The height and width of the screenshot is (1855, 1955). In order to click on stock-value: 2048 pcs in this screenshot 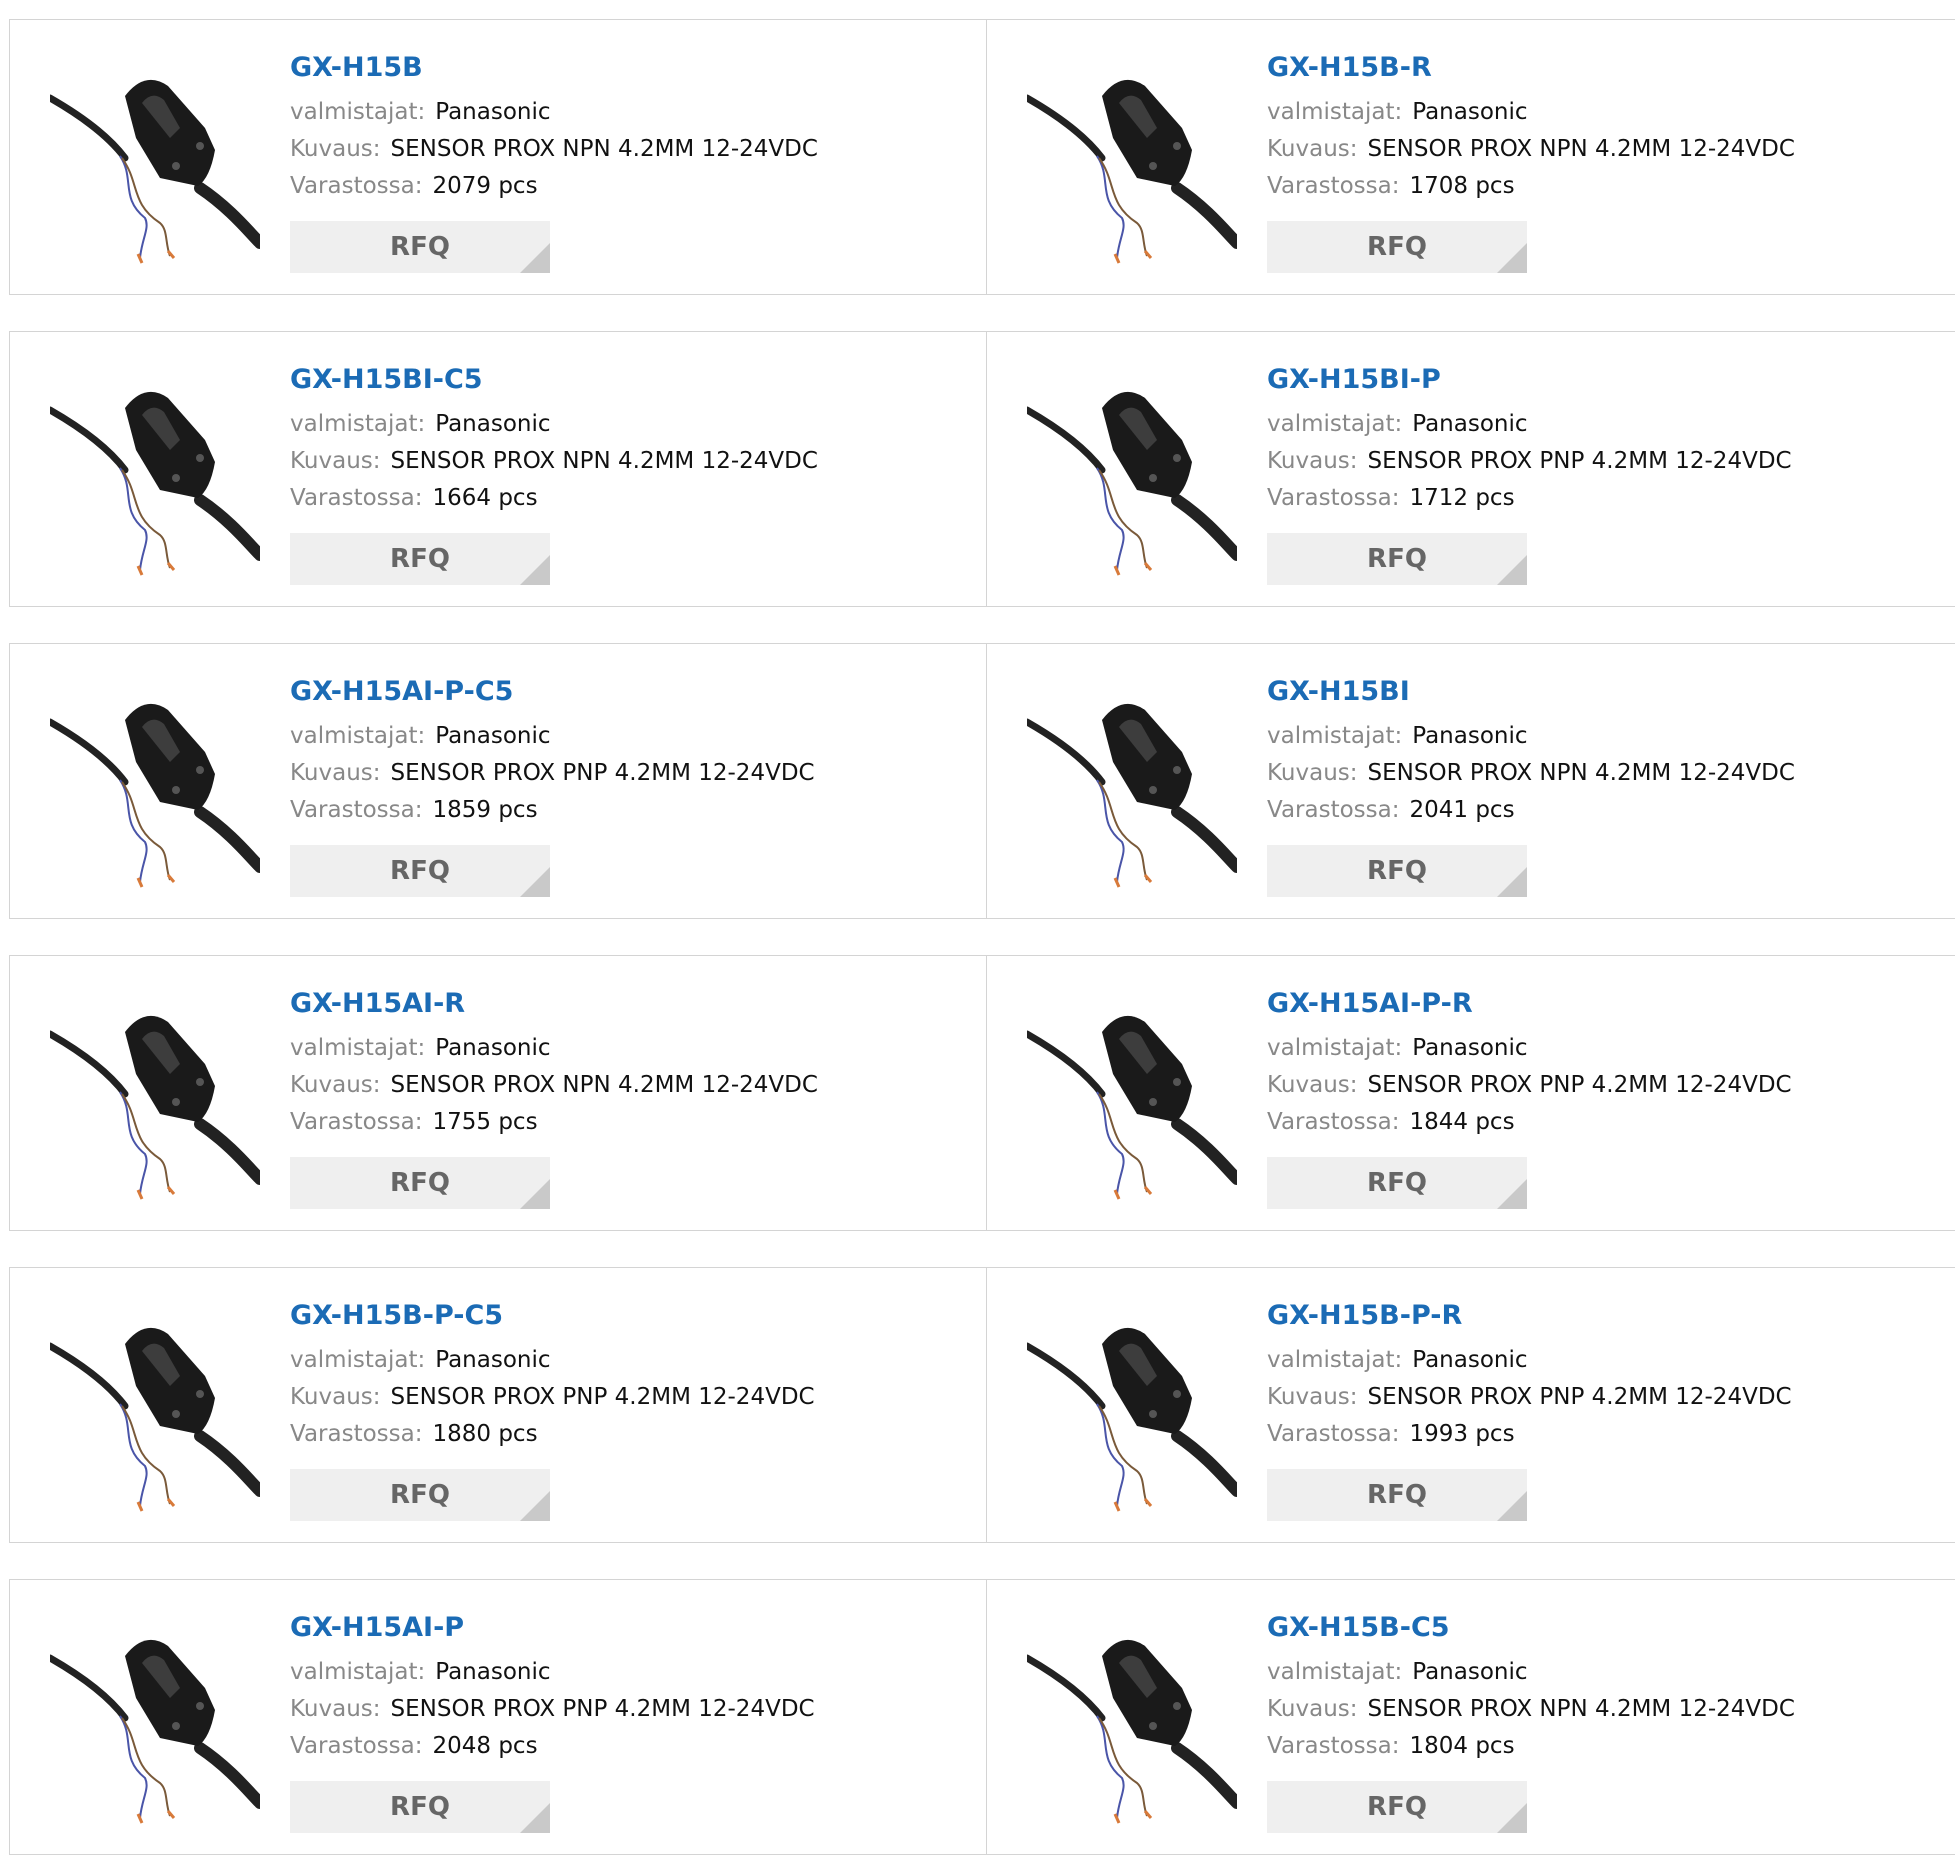, I will do `click(485, 1746)`.